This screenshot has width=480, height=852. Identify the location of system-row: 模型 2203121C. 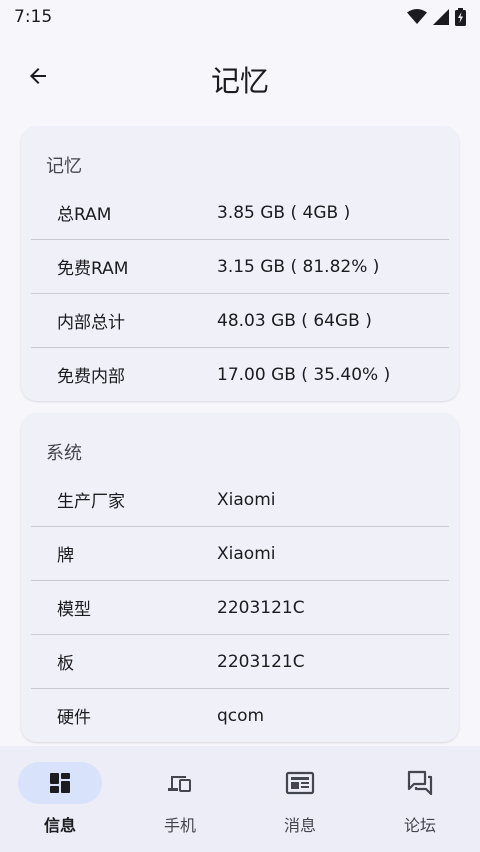
(240, 608).